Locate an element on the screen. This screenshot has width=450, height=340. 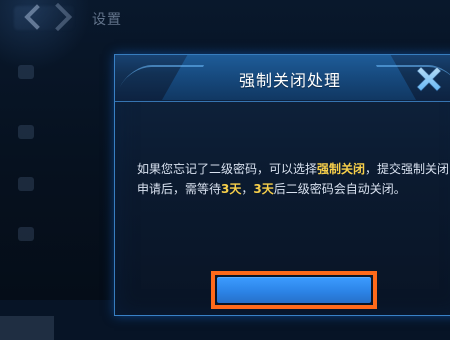
confirm-button is located at coordinates (294, 290).